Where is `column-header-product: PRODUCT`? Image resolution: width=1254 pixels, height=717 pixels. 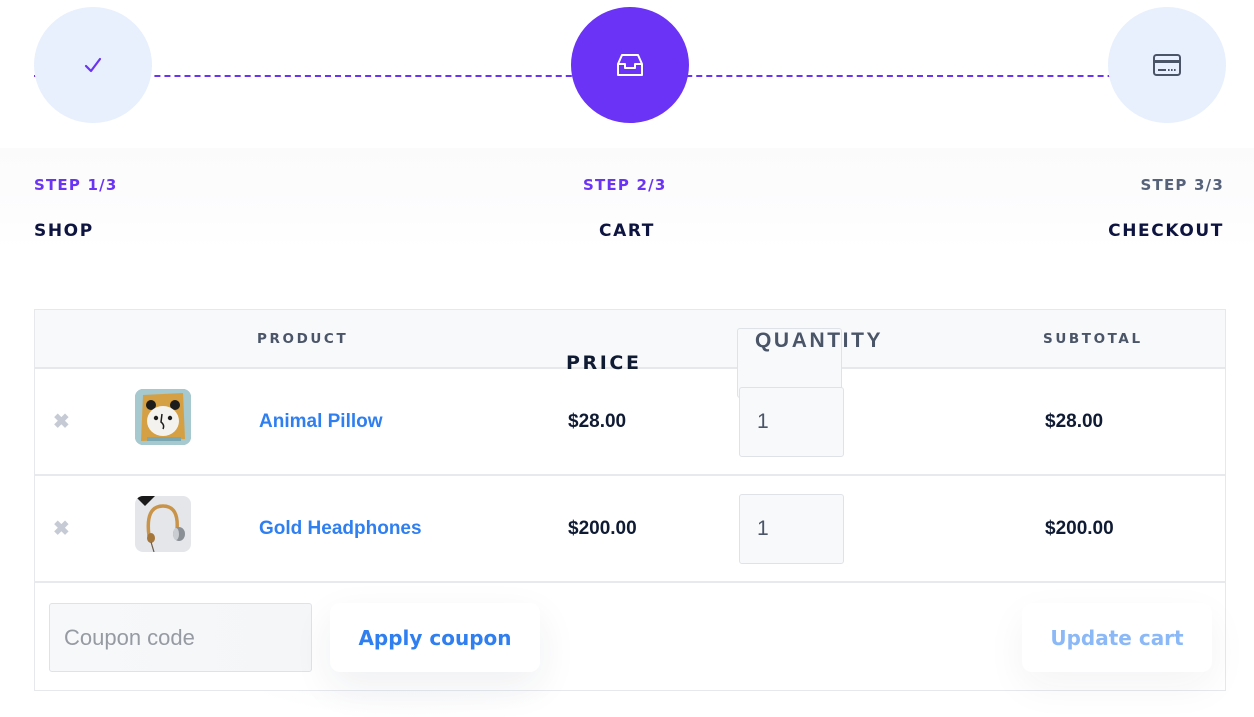 column-header-product: PRODUCT is located at coordinates (303, 339).